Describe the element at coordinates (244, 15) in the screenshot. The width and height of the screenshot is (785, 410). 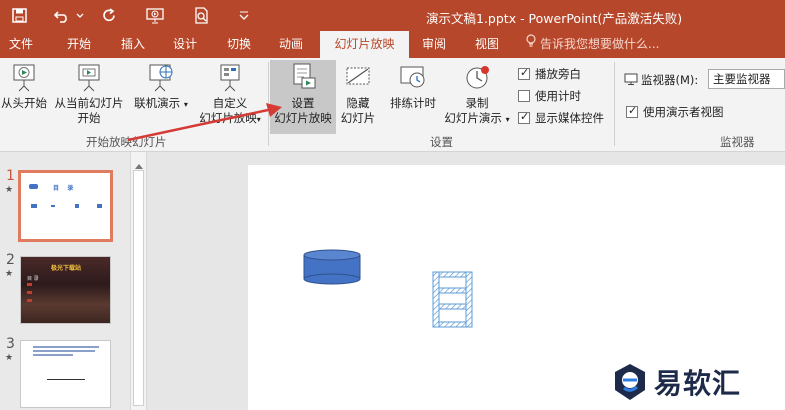
I see `customize-qat-icon` at that location.